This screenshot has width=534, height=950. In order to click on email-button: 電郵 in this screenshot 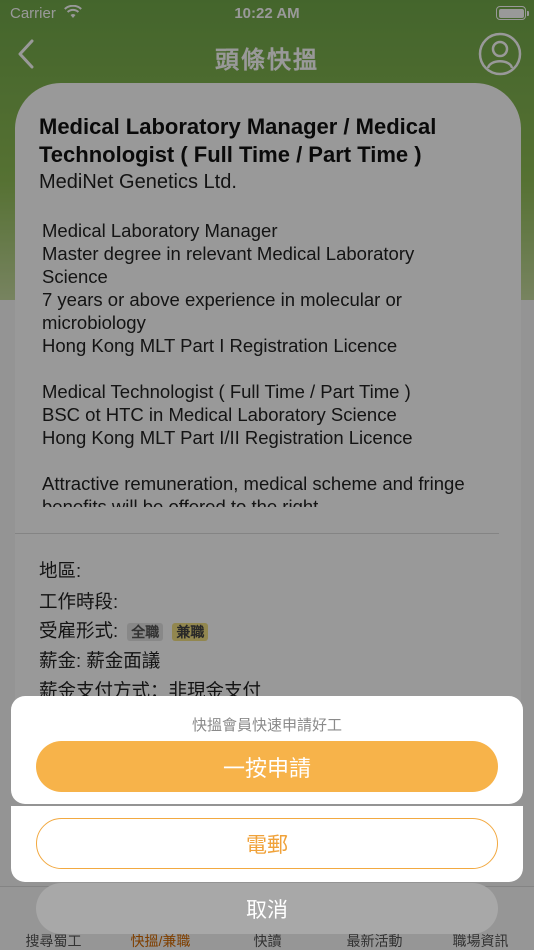, I will do `click(267, 843)`.